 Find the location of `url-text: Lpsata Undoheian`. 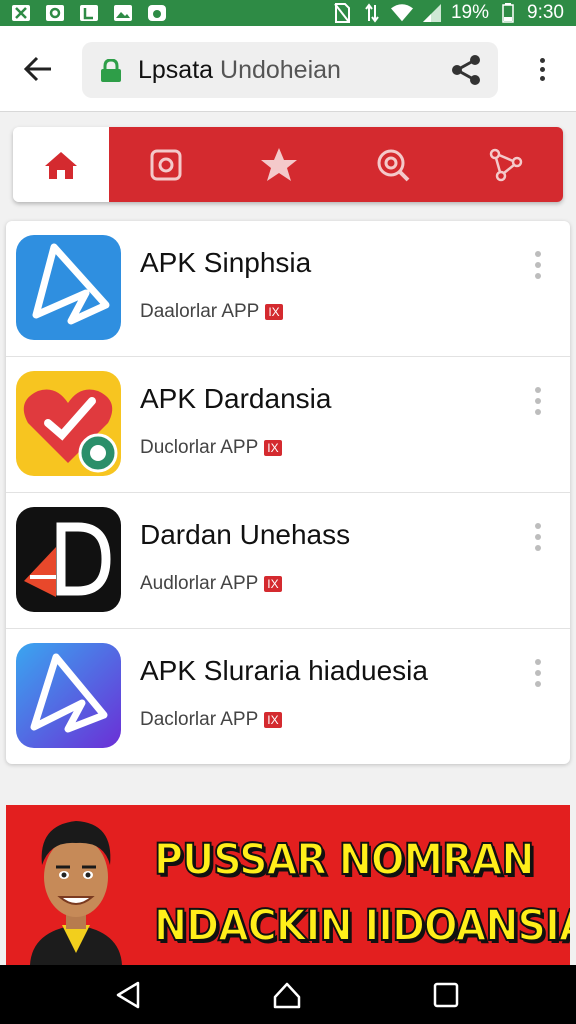

url-text: Lpsata Undoheian is located at coordinates (239, 70).